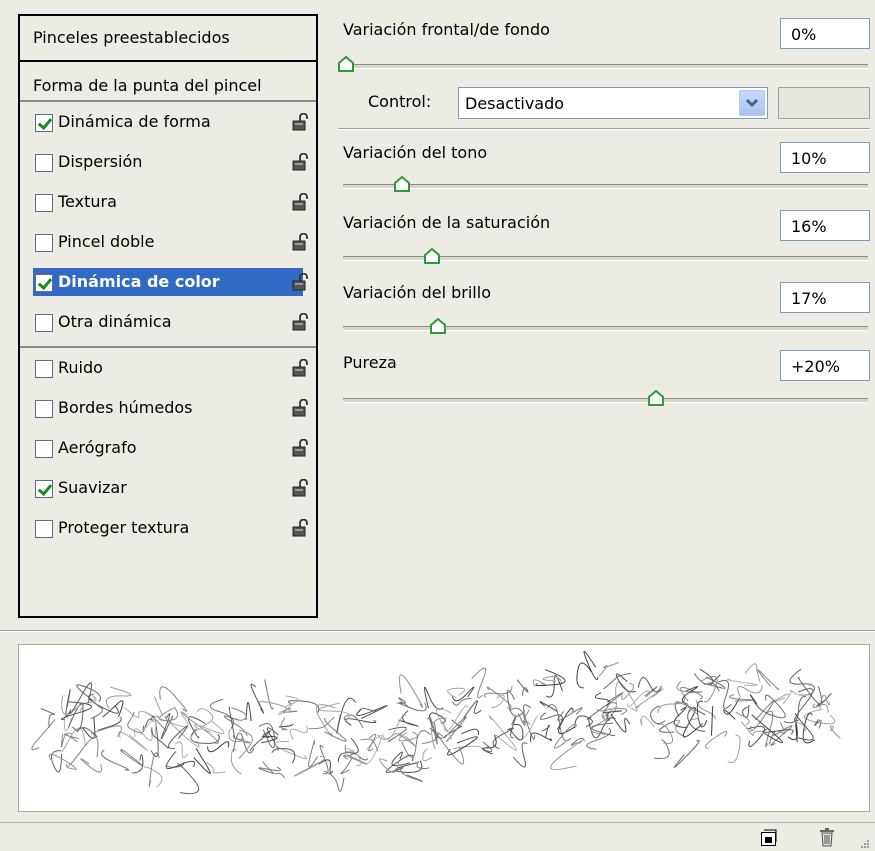 The image size is (875, 851). I want to click on brush-option-item: Suavizar, so click(168, 488).